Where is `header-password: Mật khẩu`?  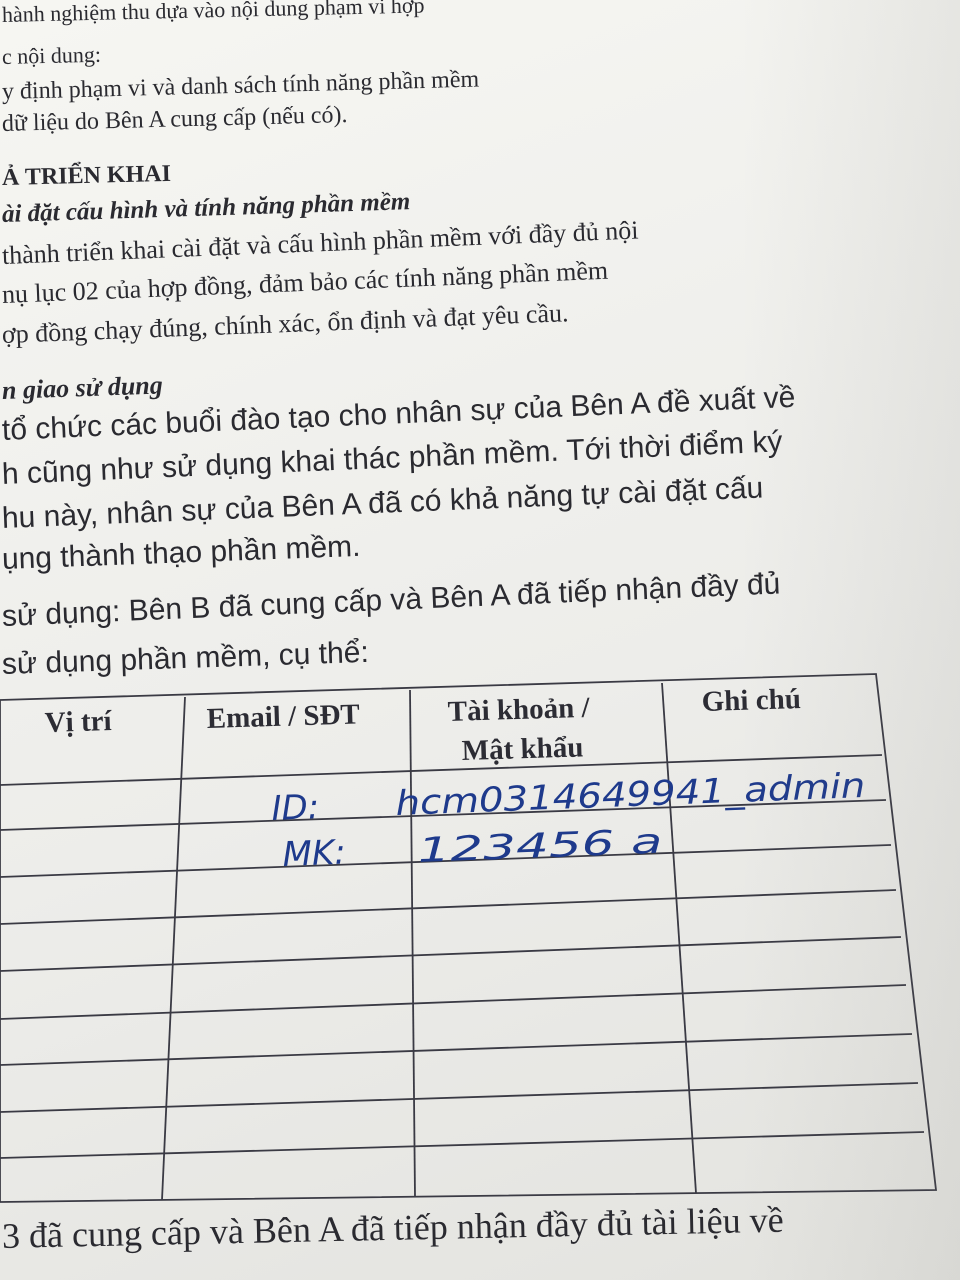
header-password: Mật khẩu is located at coordinates (522, 749).